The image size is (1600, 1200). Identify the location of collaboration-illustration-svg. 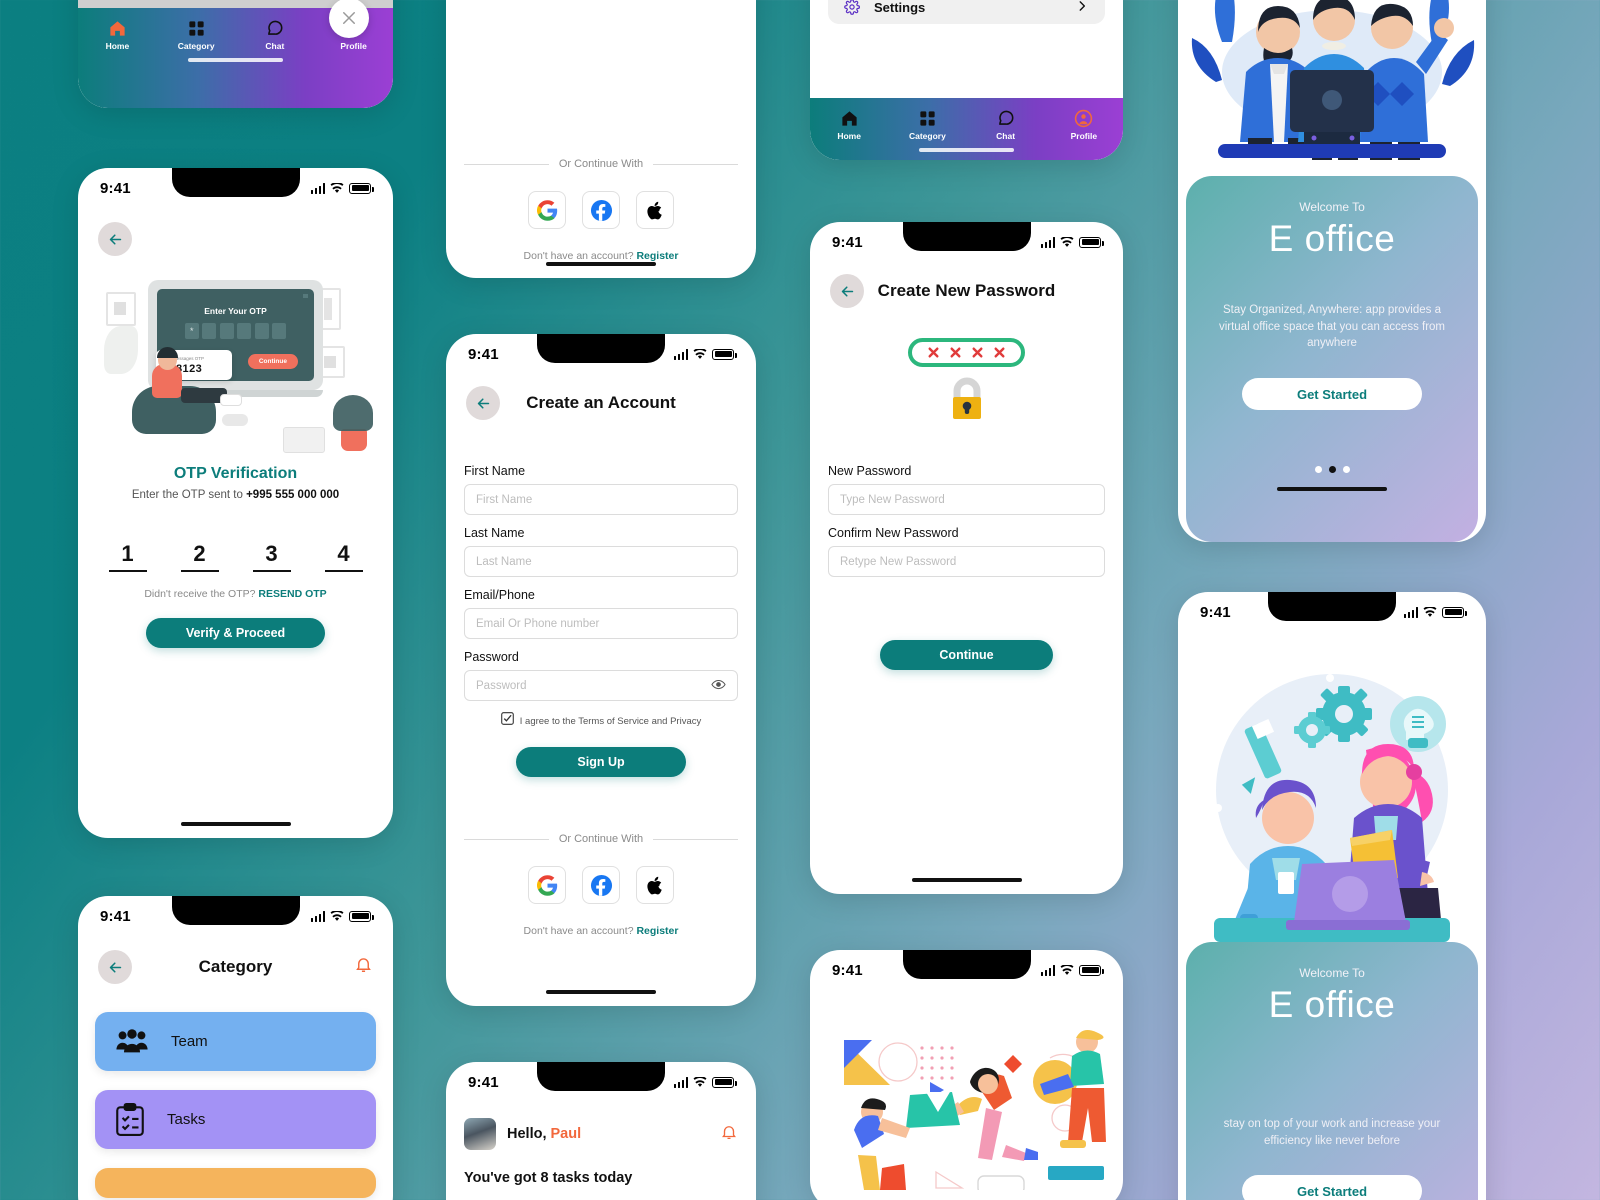
(1333, 806).